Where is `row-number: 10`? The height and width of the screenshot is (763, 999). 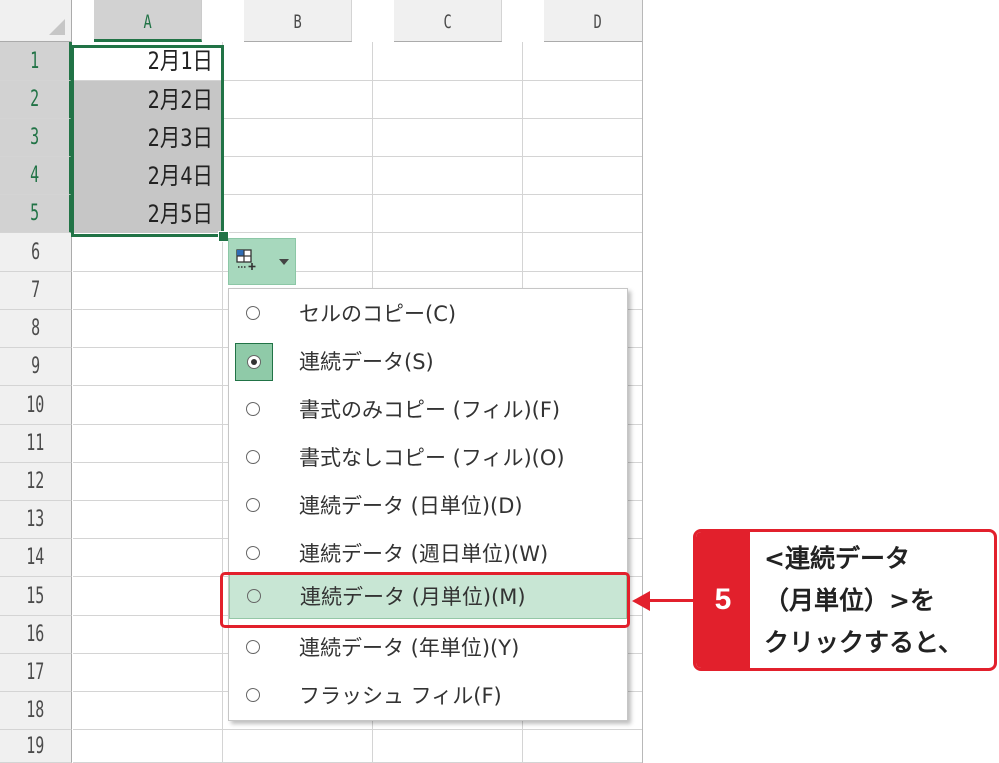
row-number: 10 is located at coordinates (35, 405).